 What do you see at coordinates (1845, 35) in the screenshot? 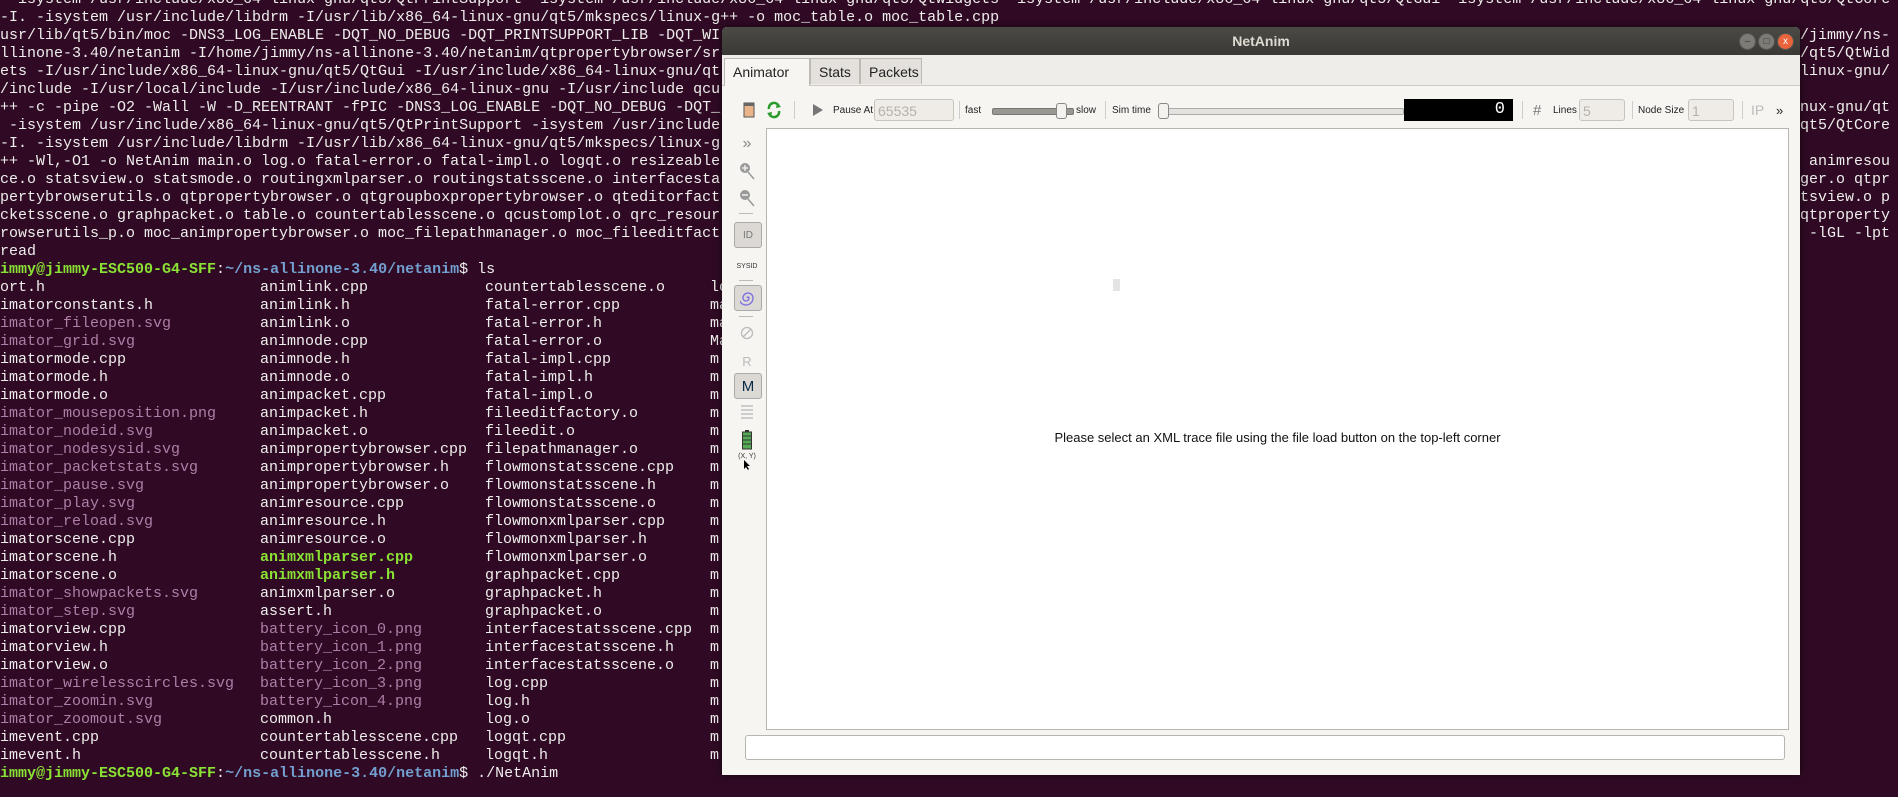
I see `terminal-line-wrapped-text: /jimmy/ns-` at bounding box center [1845, 35].